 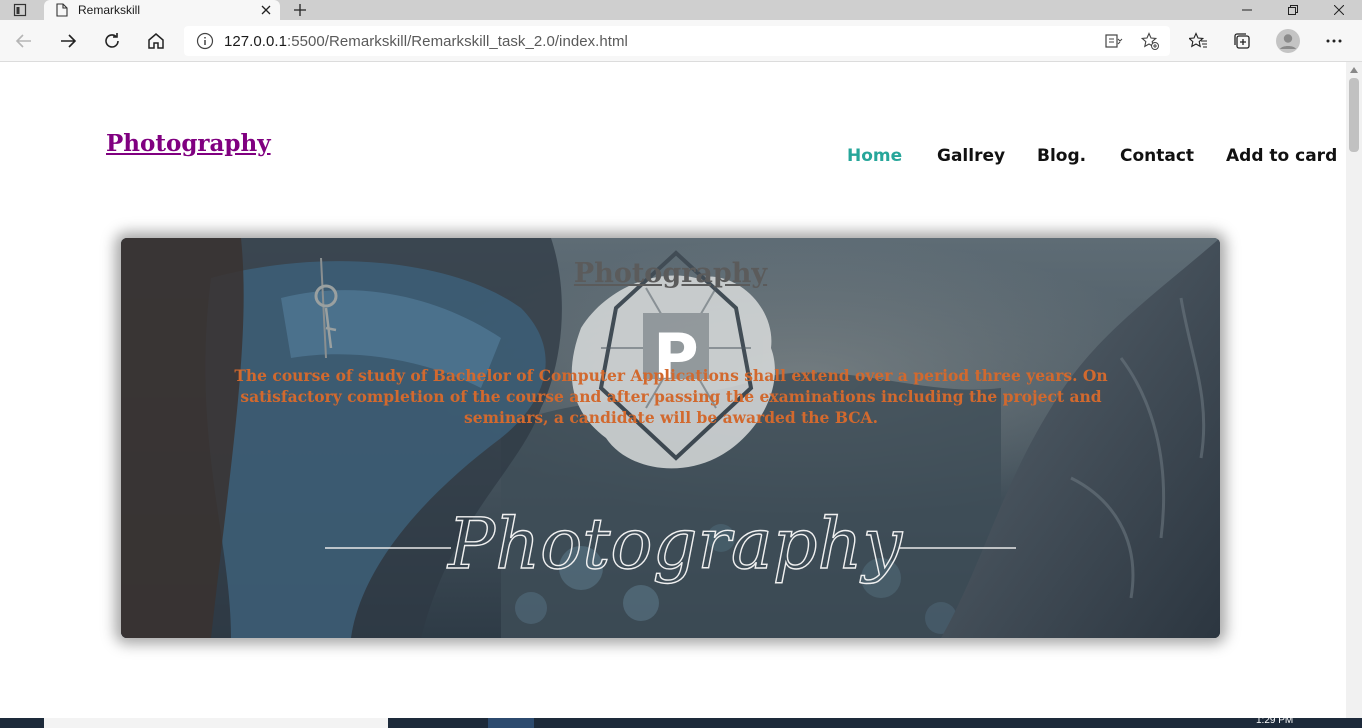 I want to click on immersive-reader-icon, so click(x=1114, y=41).